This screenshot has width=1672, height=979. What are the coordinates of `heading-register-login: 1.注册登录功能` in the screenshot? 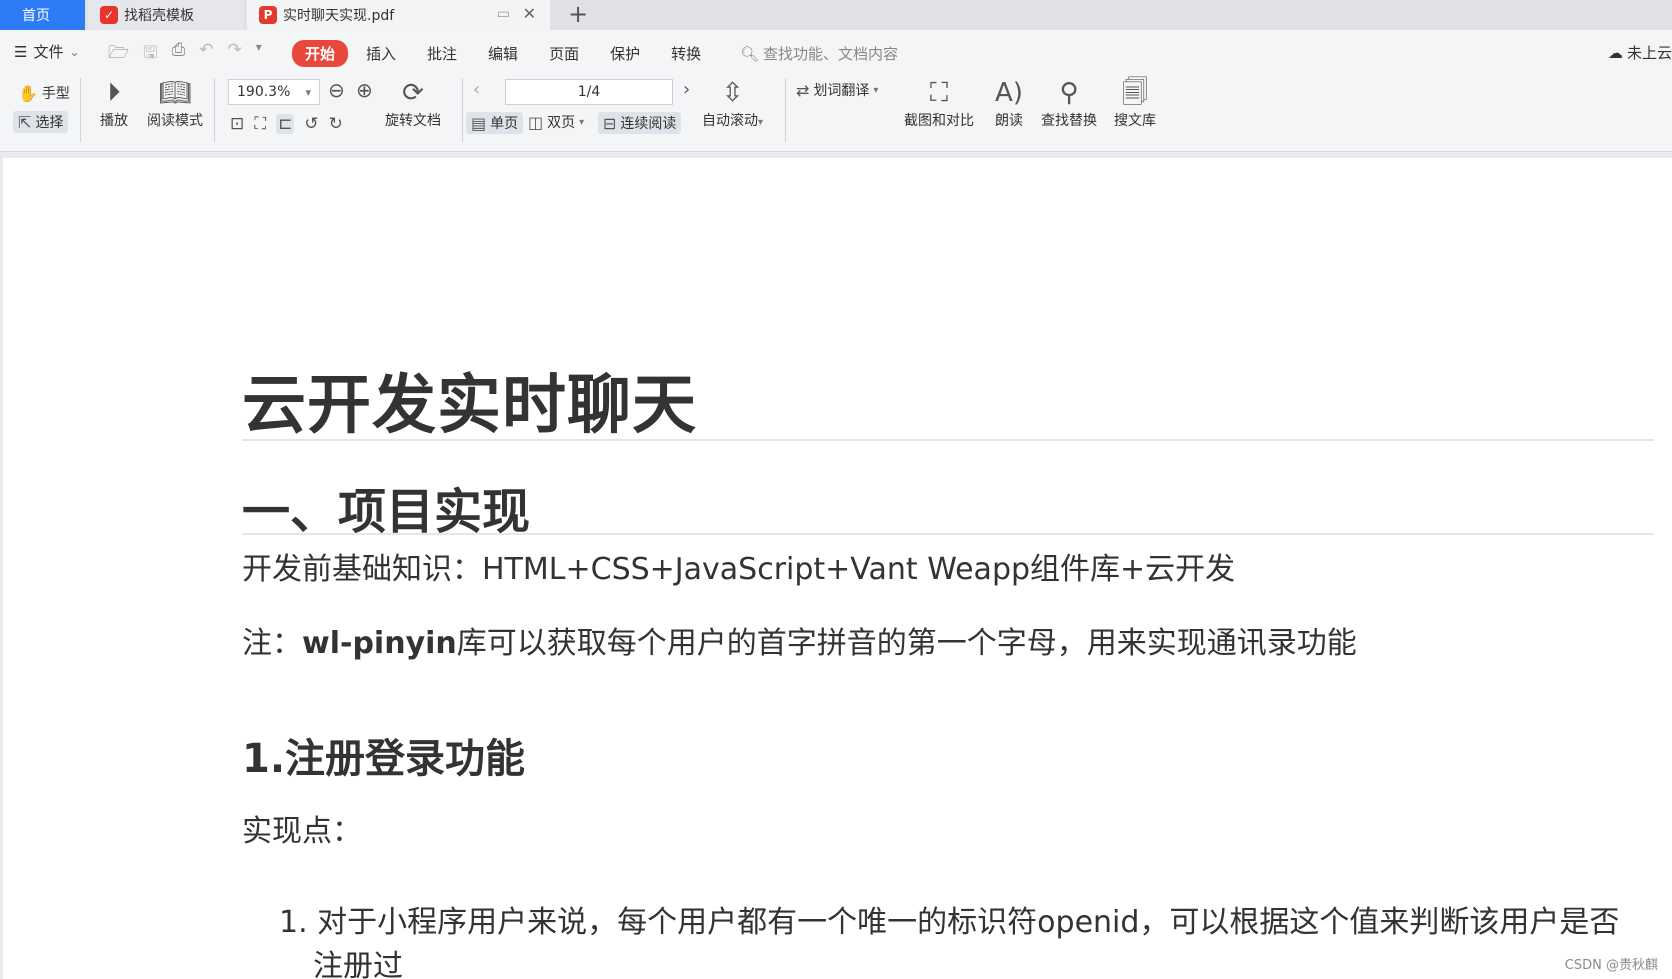 It's located at (384, 759).